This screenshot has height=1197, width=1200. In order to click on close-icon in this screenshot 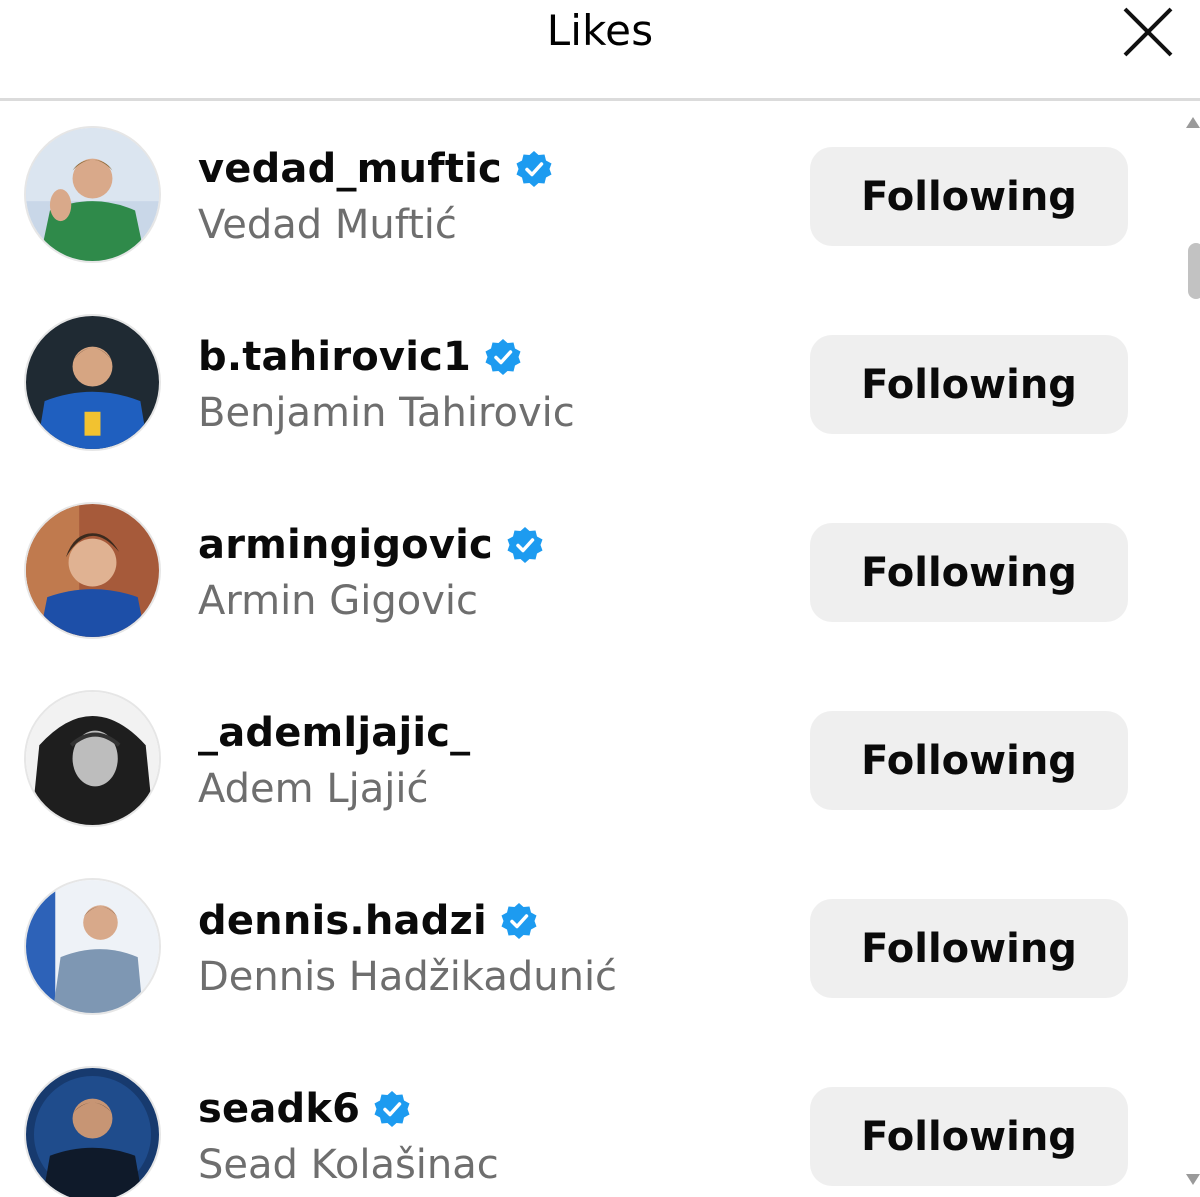, I will do `click(1148, 32)`.